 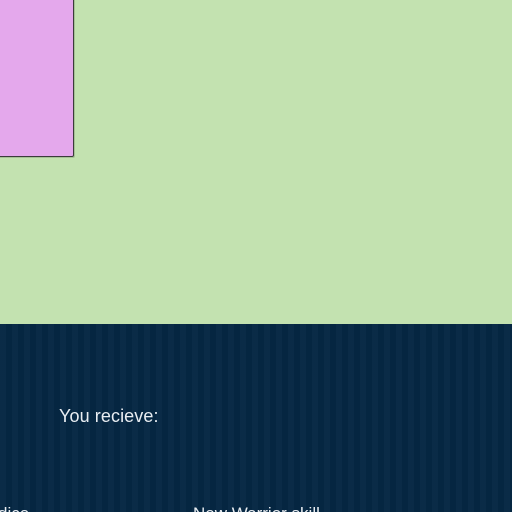 What do you see at coordinates (14, 508) in the screenshot?
I see `reward-item-dice: dice` at bounding box center [14, 508].